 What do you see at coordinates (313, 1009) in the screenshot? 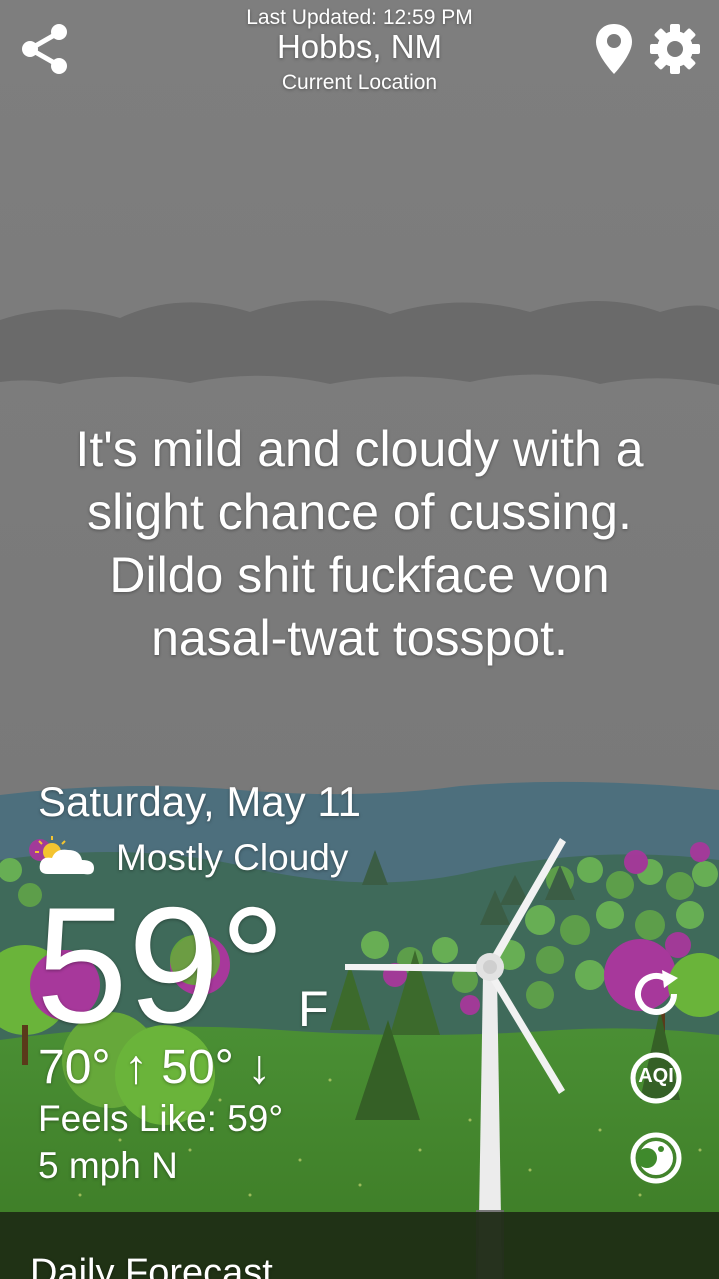
I see `temperature-unit: F` at bounding box center [313, 1009].